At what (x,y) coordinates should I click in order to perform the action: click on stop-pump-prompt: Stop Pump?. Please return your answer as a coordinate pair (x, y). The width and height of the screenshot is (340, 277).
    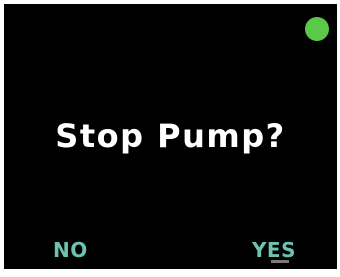
    Looking at the image, I should click on (170, 136).